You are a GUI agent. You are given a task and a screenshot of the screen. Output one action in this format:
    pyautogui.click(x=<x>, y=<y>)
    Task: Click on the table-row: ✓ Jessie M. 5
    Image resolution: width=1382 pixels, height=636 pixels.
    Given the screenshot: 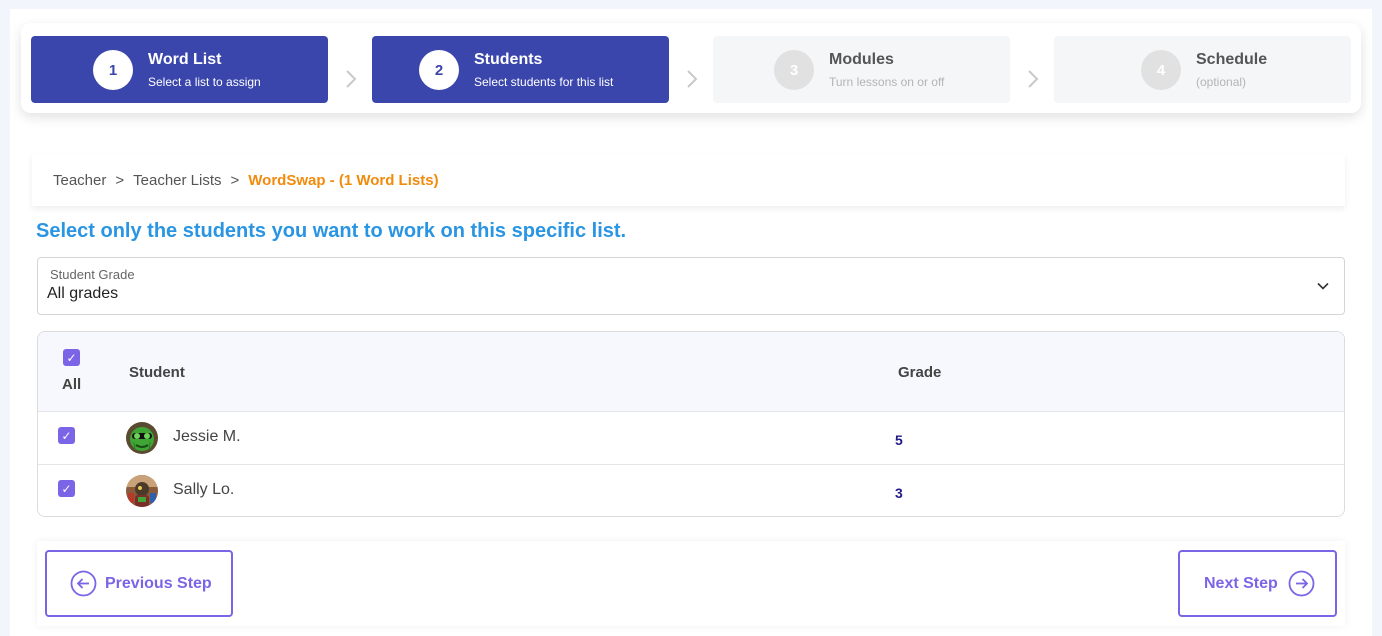 What is the action you would take?
    pyautogui.click(x=691, y=437)
    